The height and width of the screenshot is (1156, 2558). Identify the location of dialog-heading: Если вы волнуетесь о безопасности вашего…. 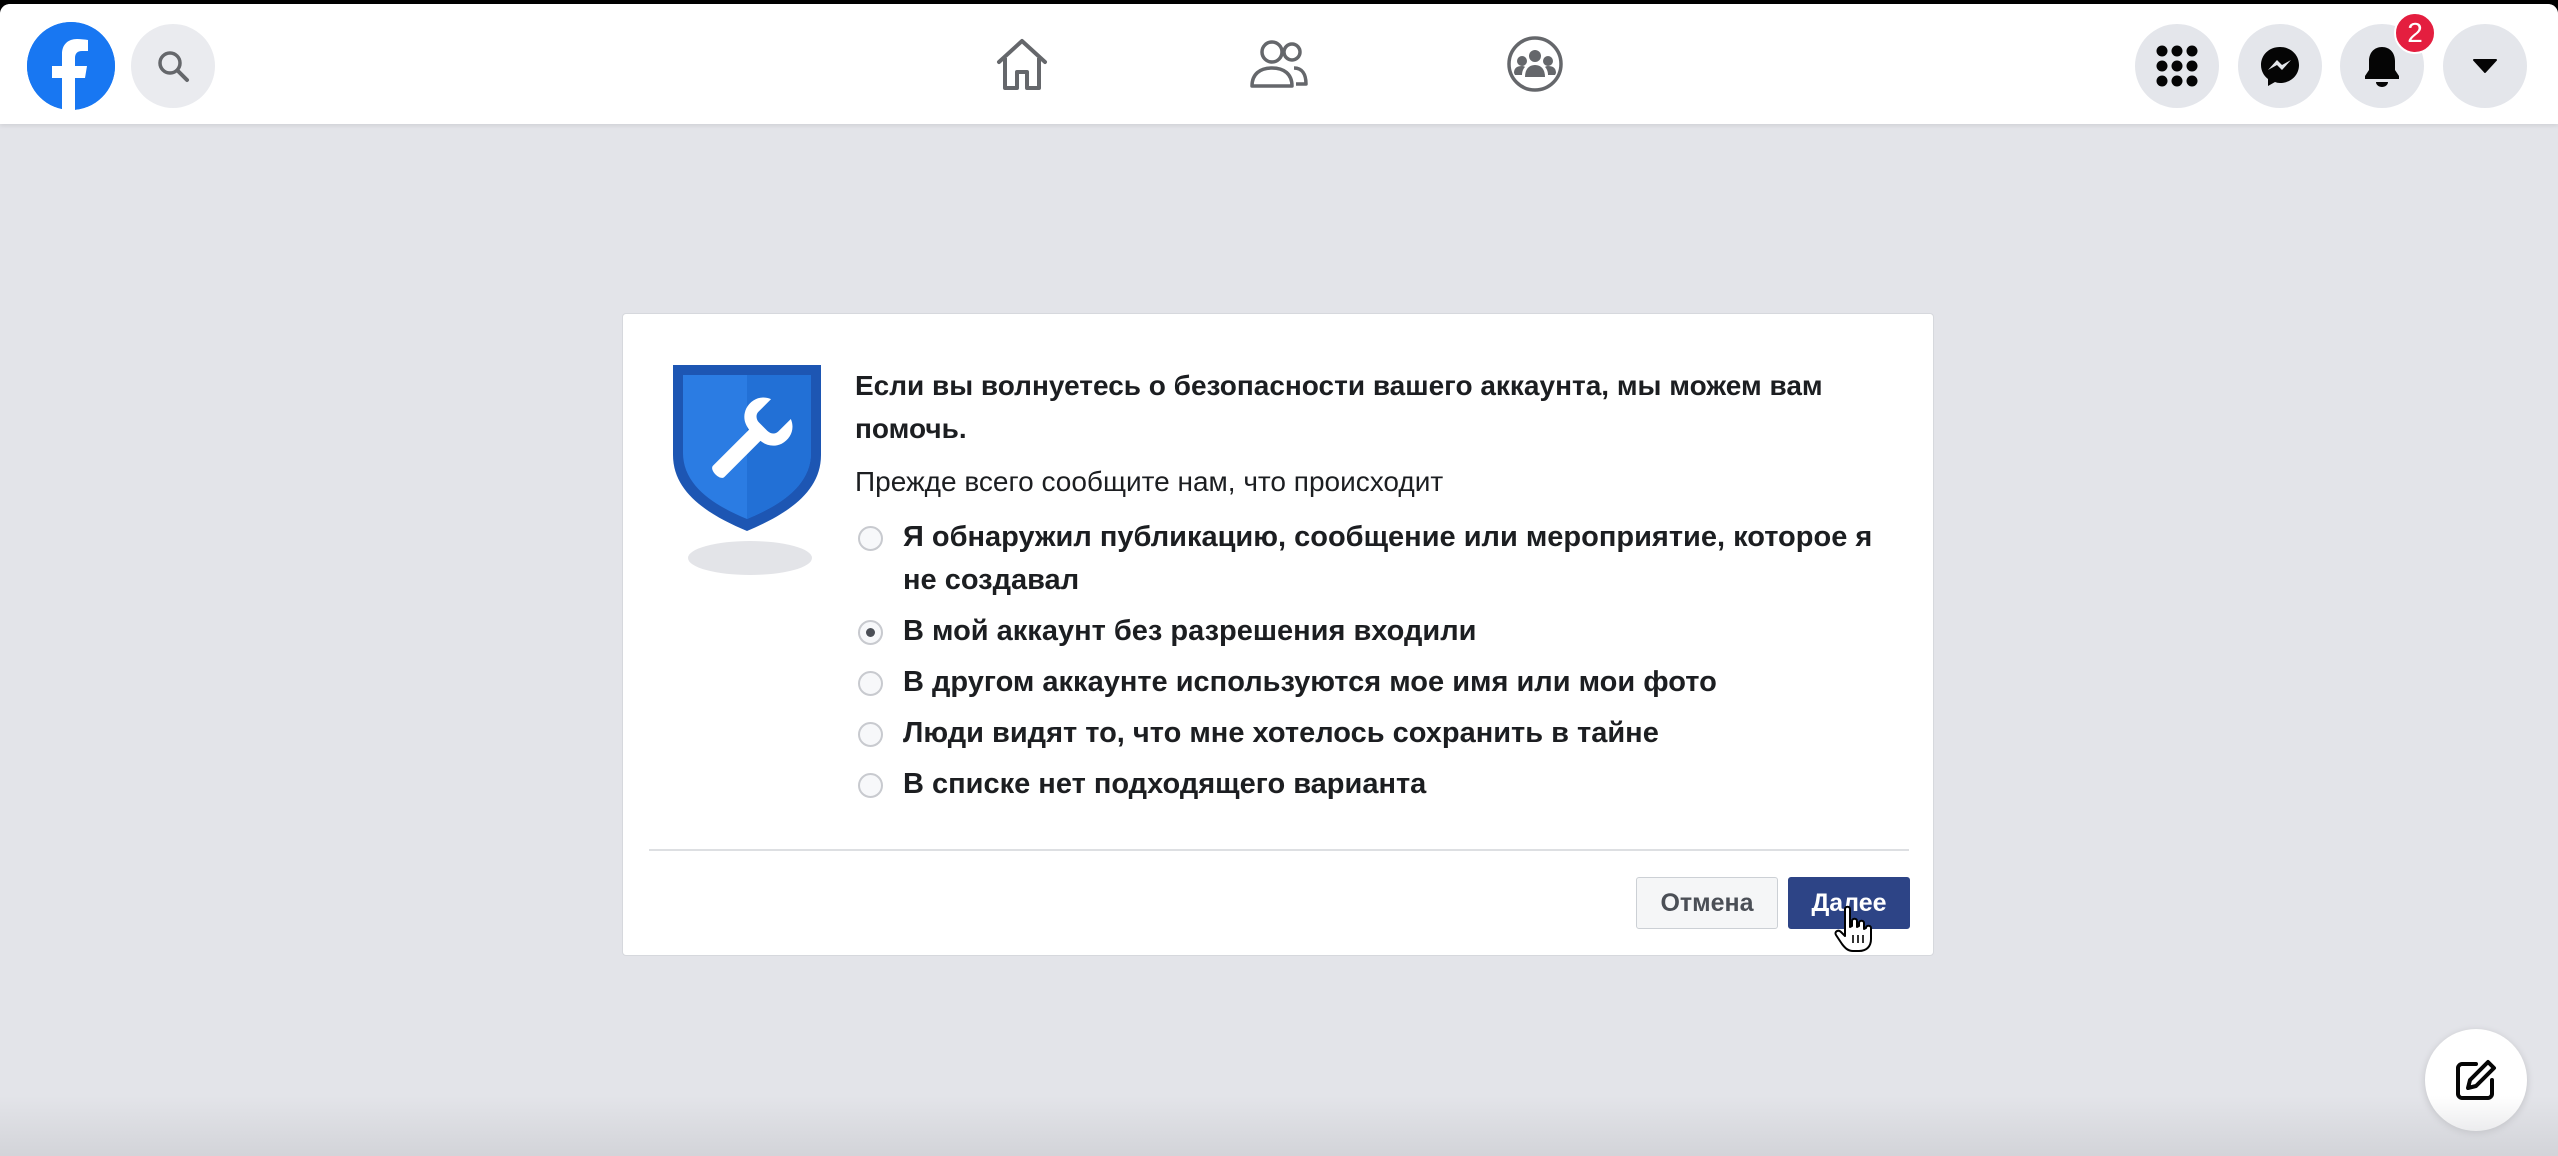
(1339, 407).